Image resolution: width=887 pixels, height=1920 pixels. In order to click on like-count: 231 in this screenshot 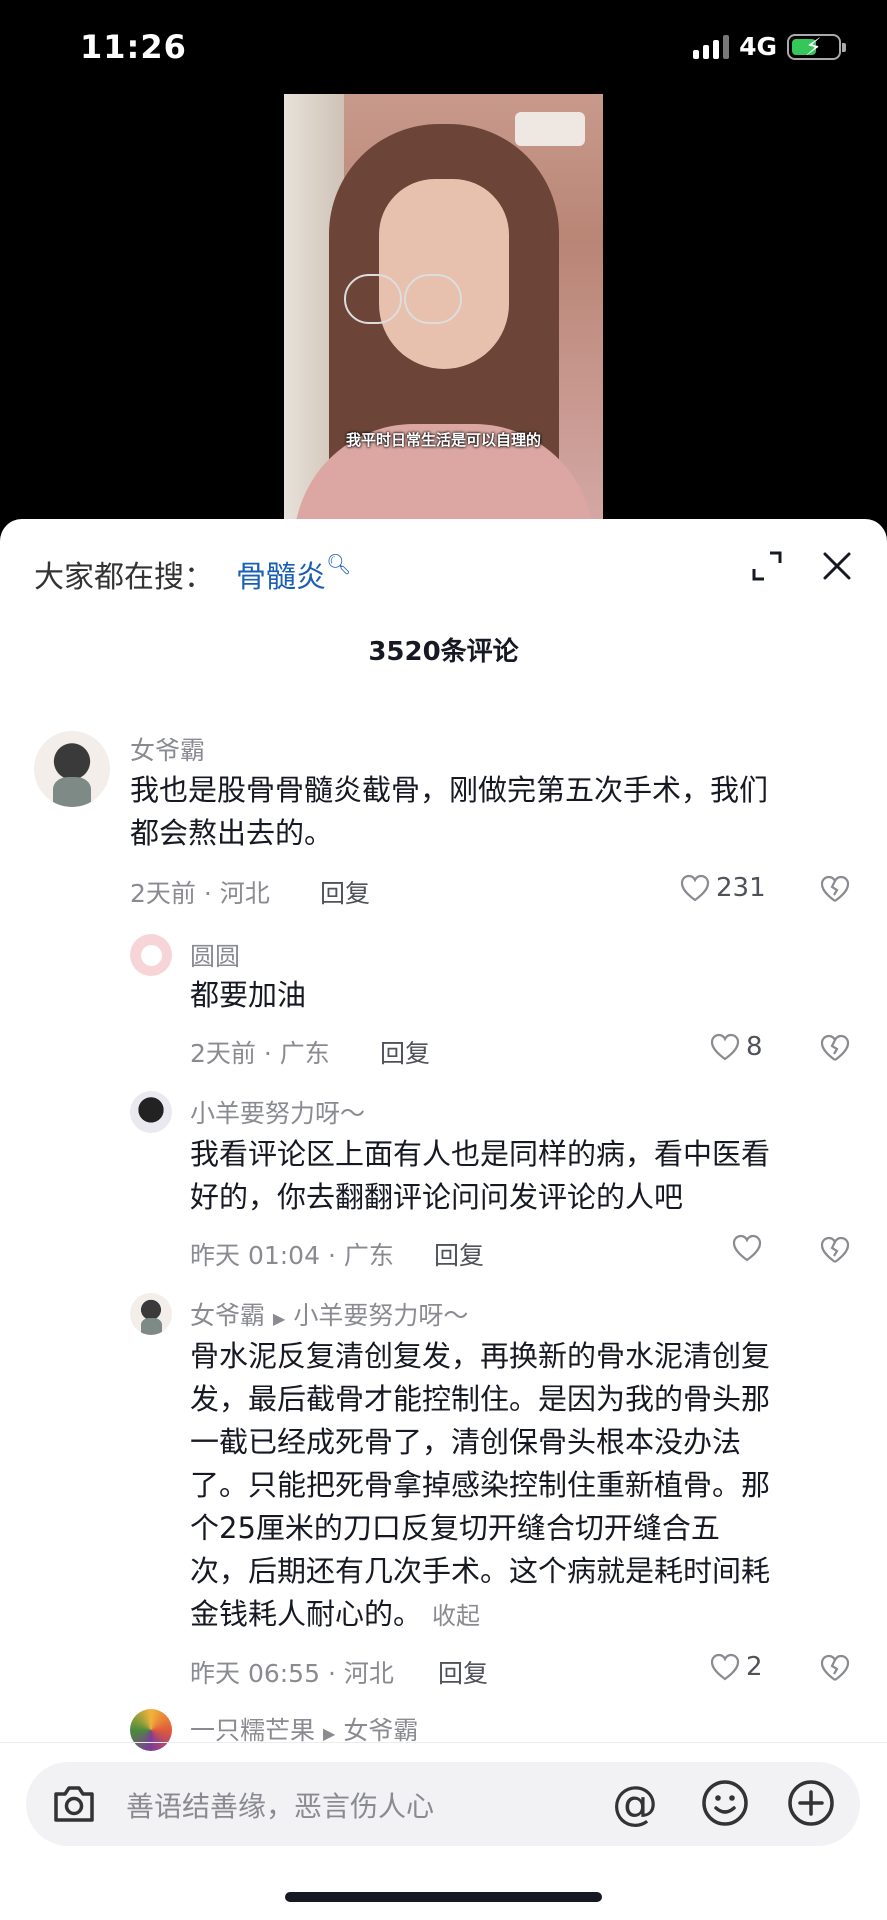, I will do `click(741, 888)`.